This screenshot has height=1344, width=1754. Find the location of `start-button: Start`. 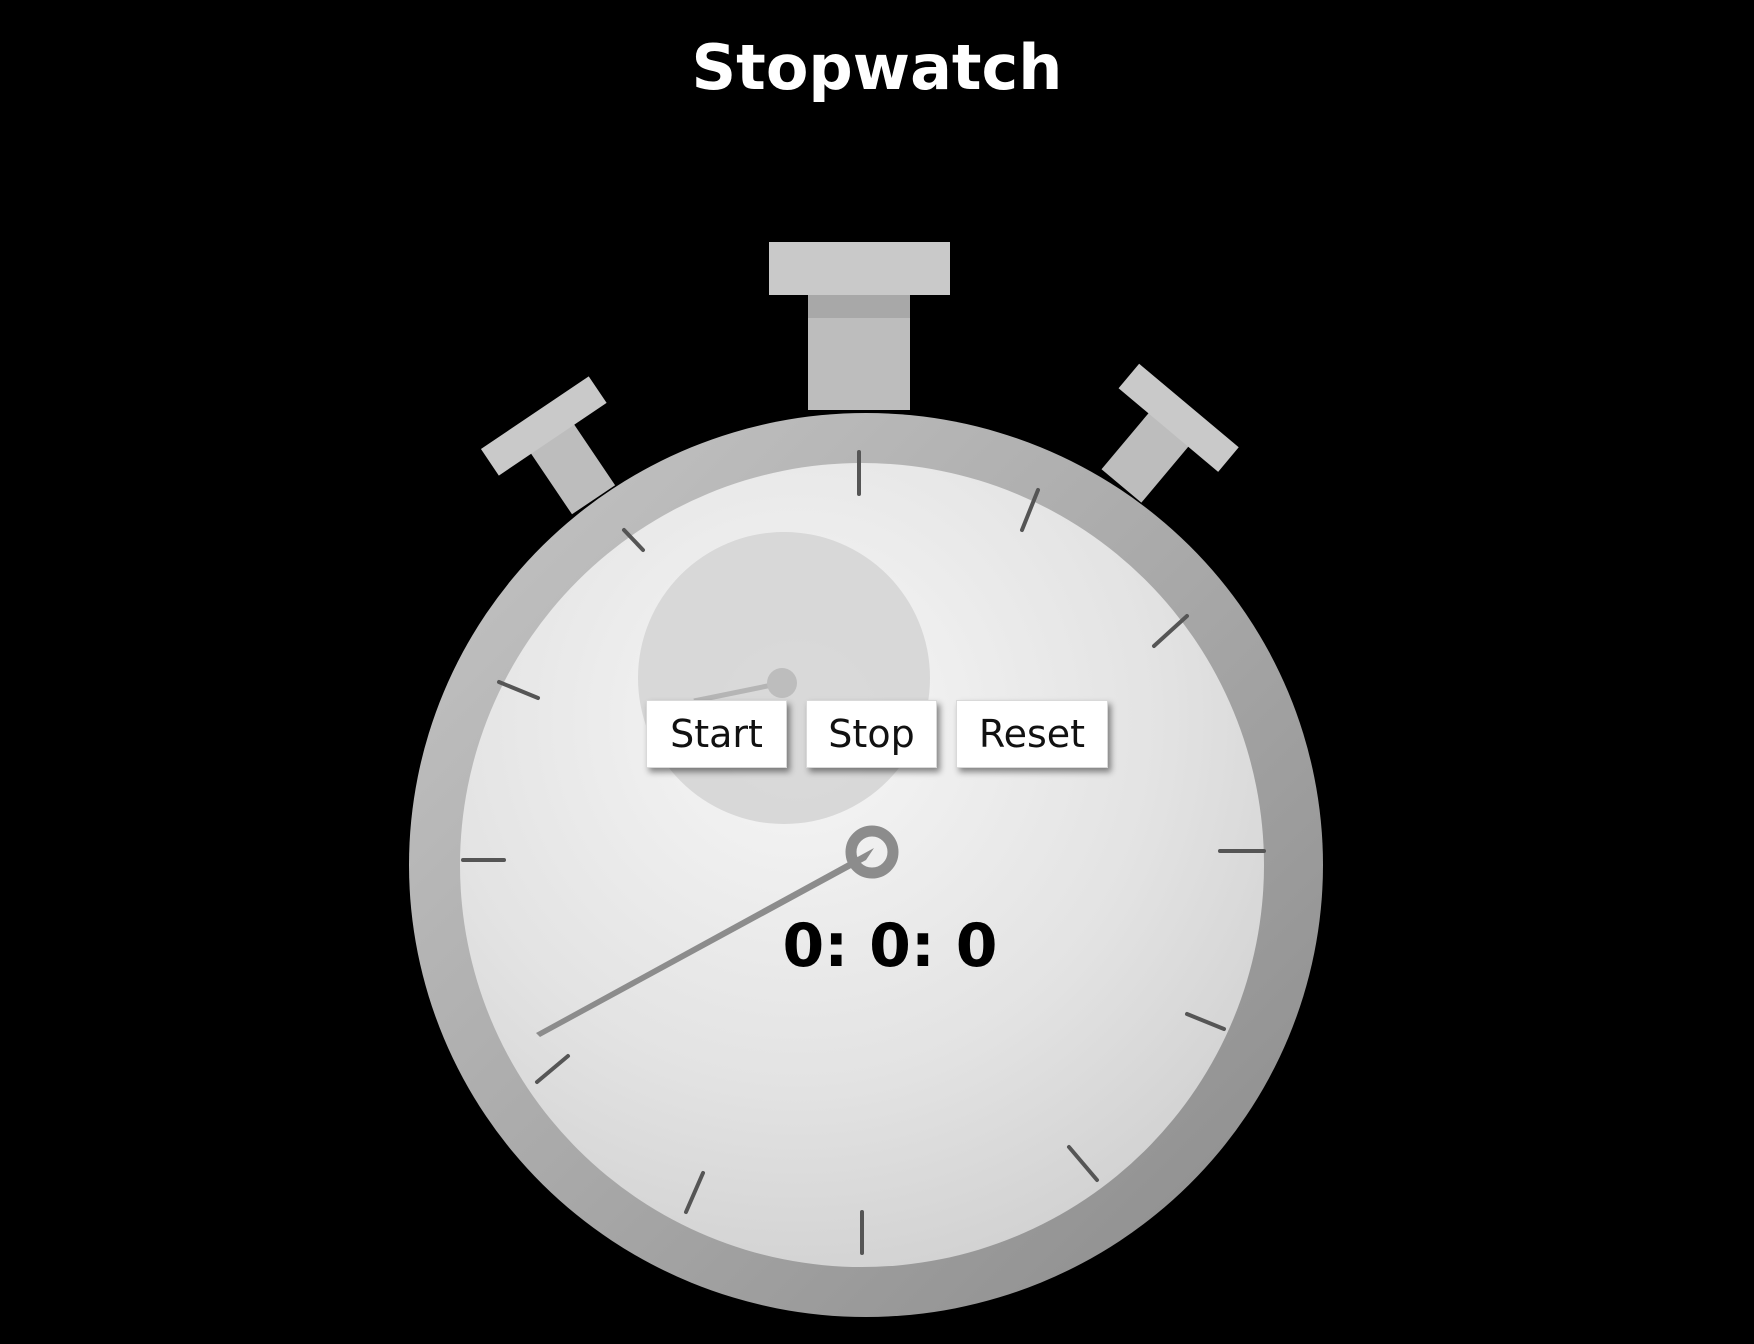

start-button: Start is located at coordinates (716, 734).